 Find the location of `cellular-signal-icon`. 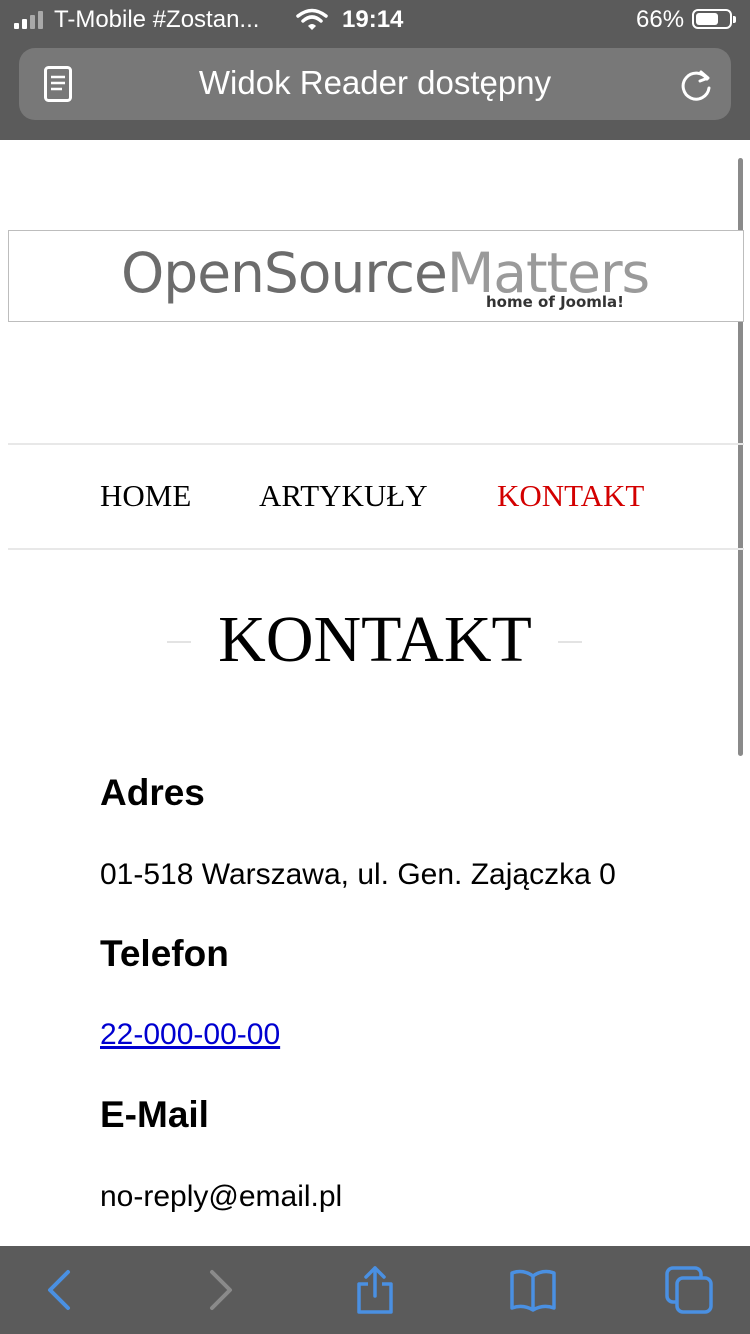

cellular-signal-icon is located at coordinates (31, 20).